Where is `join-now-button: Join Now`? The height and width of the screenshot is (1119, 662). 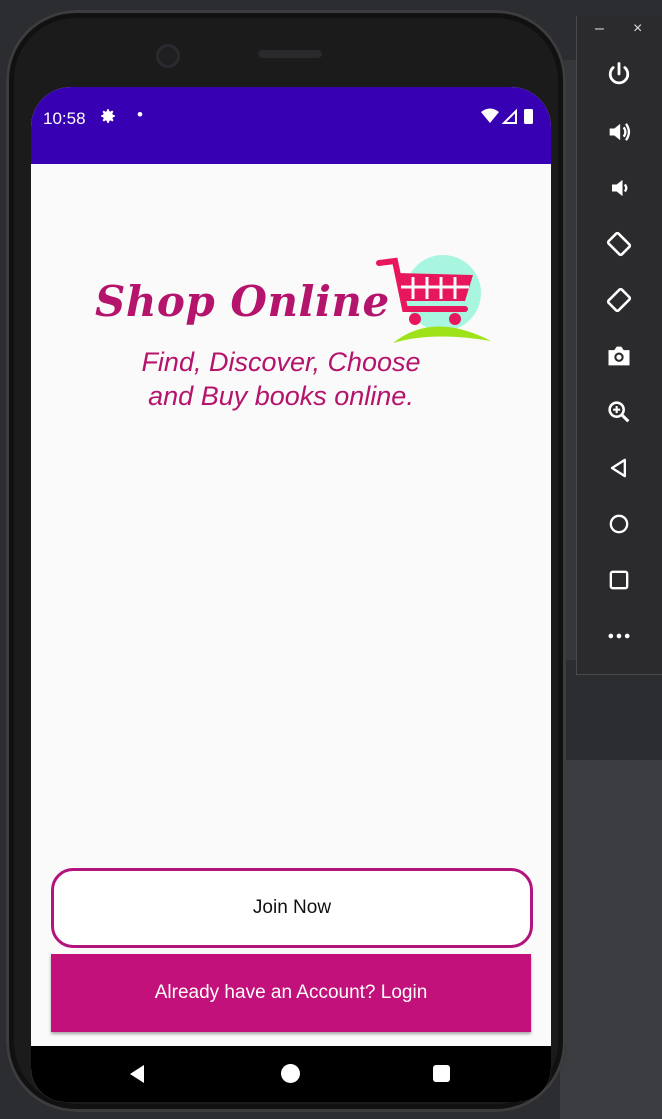 join-now-button: Join Now is located at coordinates (292, 908).